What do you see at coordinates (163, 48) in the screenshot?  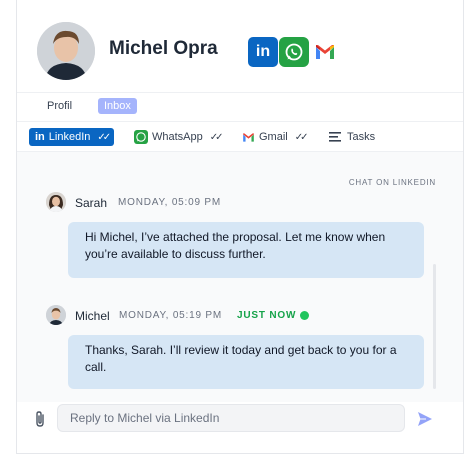 I see `contact-name: Michel Opra` at bounding box center [163, 48].